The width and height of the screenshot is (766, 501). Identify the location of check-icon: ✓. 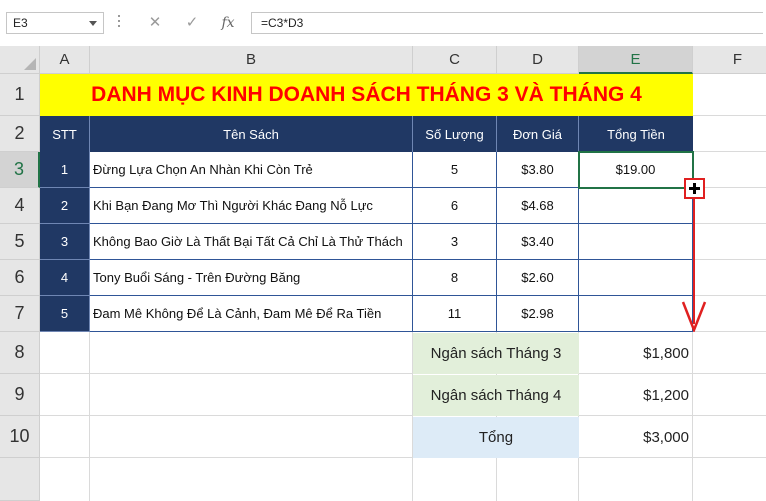
(192, 23).